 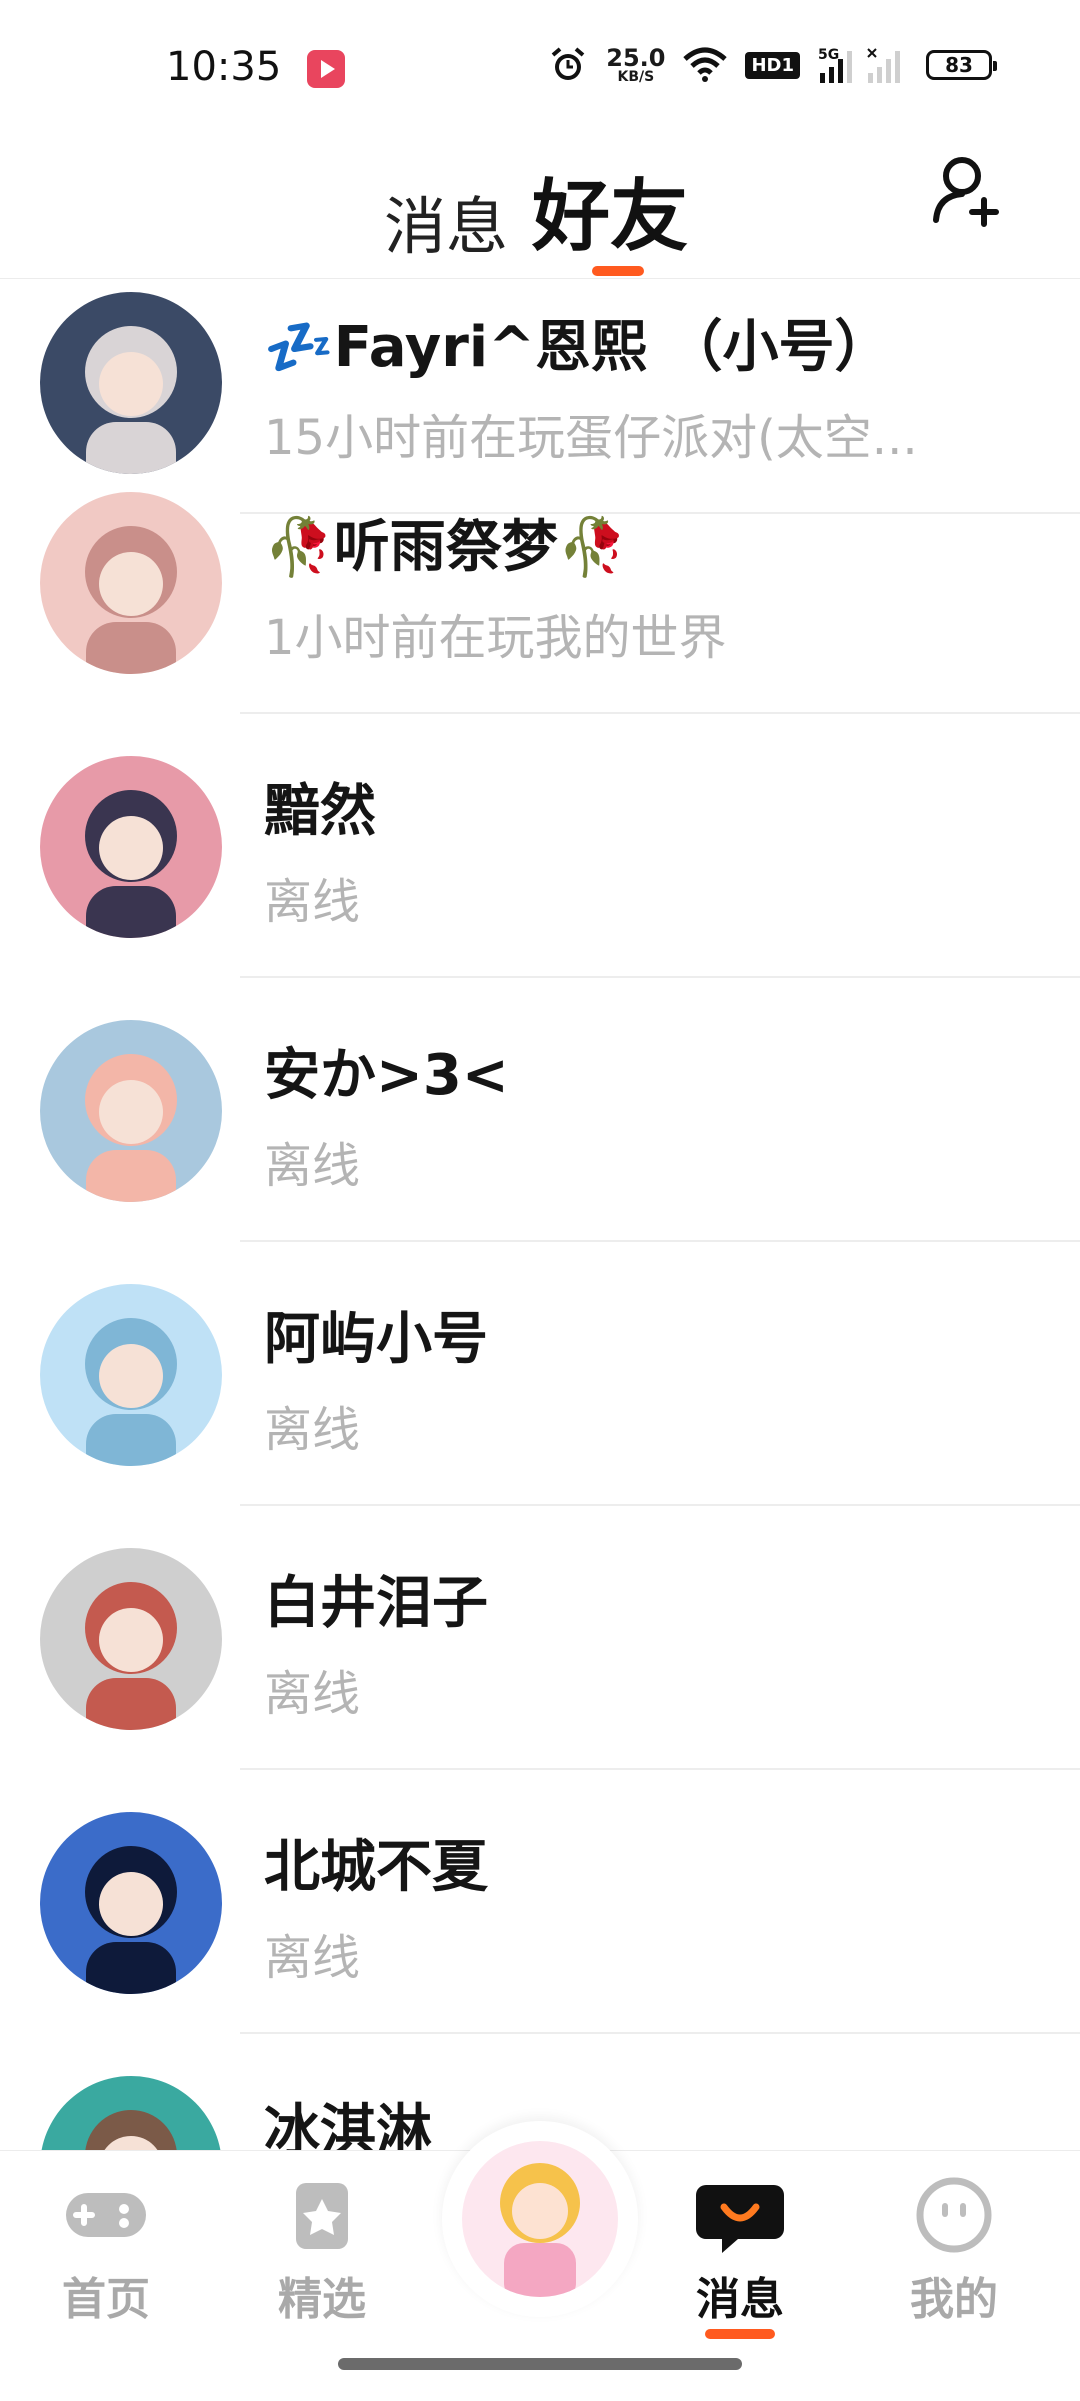 What do you see at coordinates (106, 2299) in the screenshot?
I see `nav-home-label: 首页` at bounding box center [106, 2299].